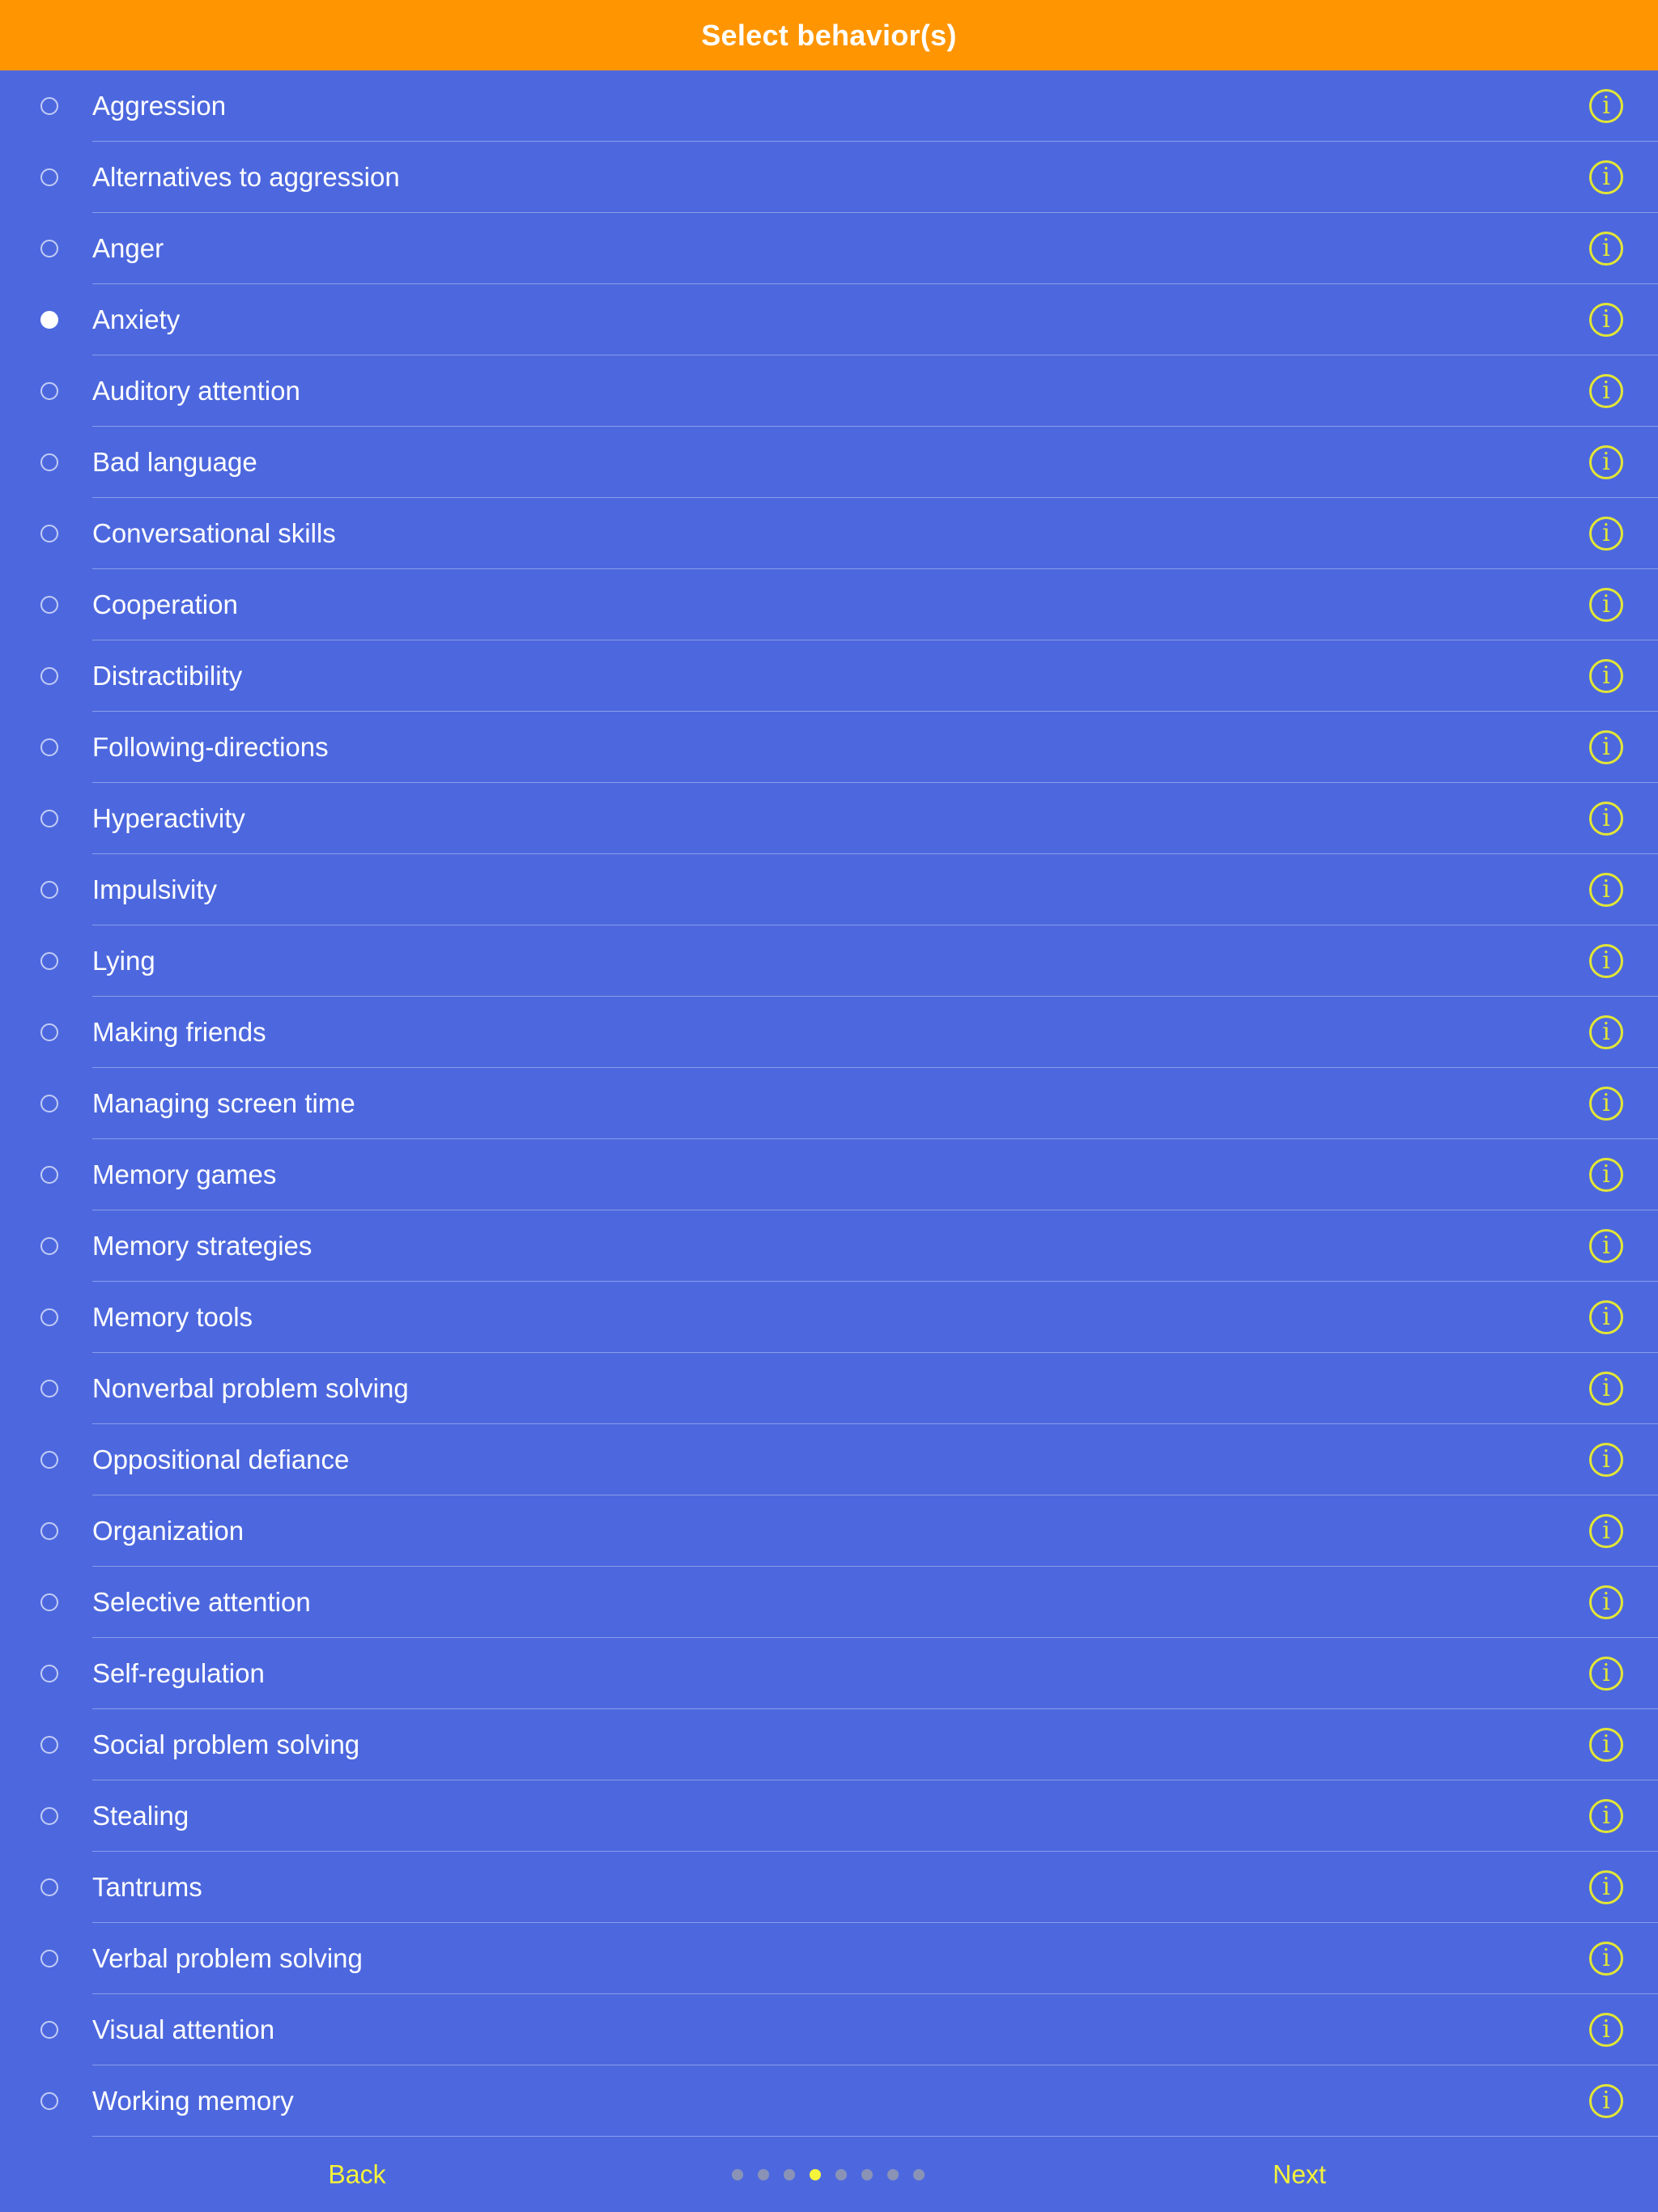 Image resolution: width=1658 pixels, height=2212 pixels. Describe the element at coordinates (167, 676) in the screenshot. I see `behavior-label: Distractibility` at that location.